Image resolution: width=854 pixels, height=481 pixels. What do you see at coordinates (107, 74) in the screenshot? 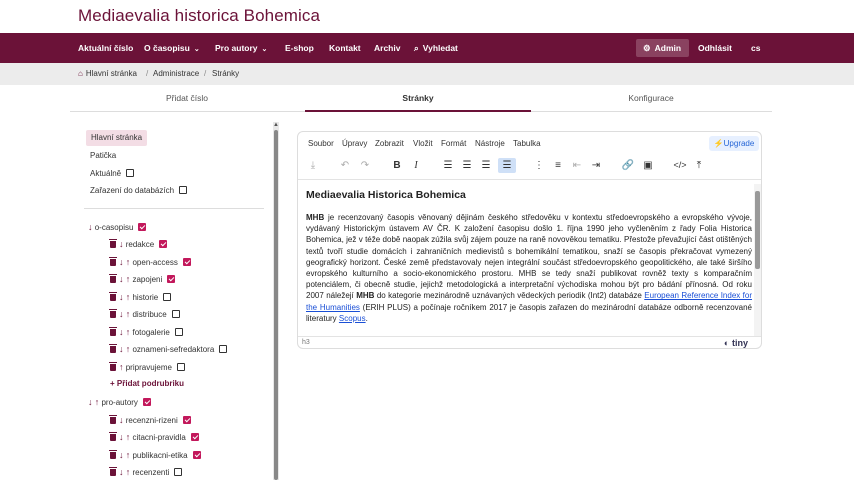
I see `breadcrumb-home: ⌂ Hlavní stránka` at bounding box center [107, 74].